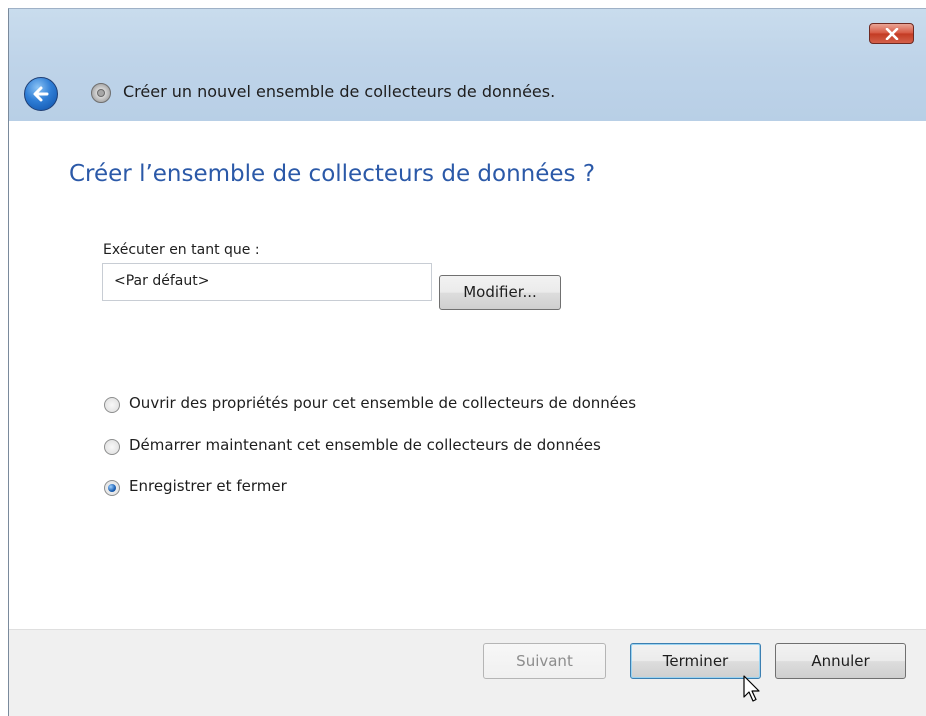  What do you see at coordinates (112, 488) in the screenshot?
I see `radio-save-close` at bounding box center [112, 488].